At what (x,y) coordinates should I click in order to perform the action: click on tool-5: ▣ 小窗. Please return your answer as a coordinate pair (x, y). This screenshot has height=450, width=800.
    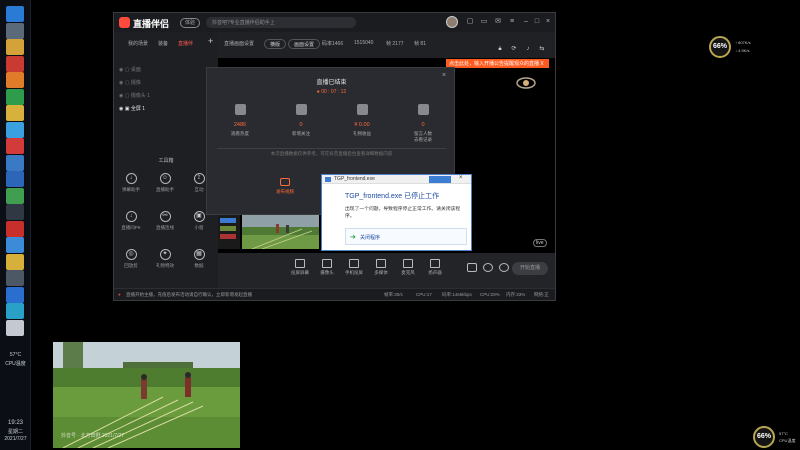
    Looking at the image, I should click on (199, 225).